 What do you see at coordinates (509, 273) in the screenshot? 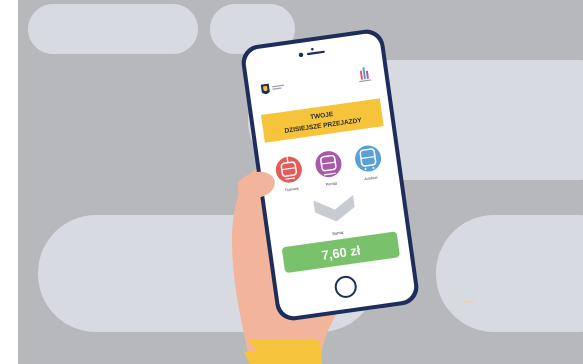
I see `cloud-bottom-right` at bounding box center [509, 273].